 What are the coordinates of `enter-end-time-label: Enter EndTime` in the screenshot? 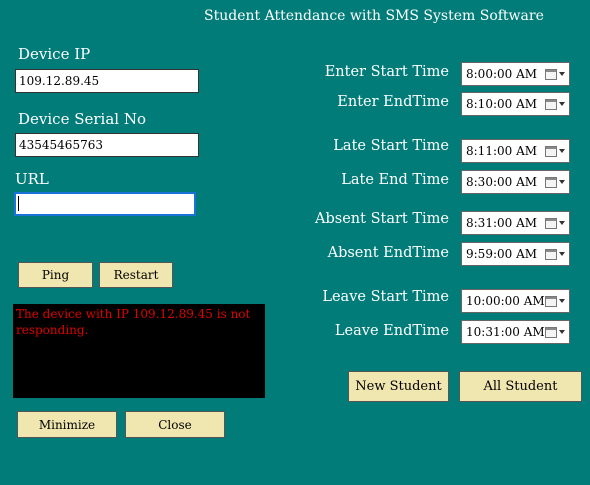 It's located at (393, 102).